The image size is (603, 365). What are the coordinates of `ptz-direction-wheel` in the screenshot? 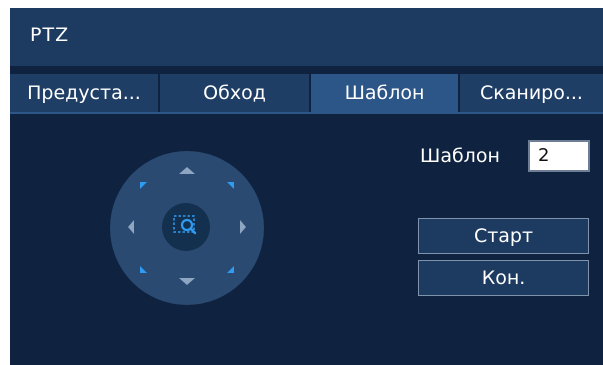 It's located at (187, 228).